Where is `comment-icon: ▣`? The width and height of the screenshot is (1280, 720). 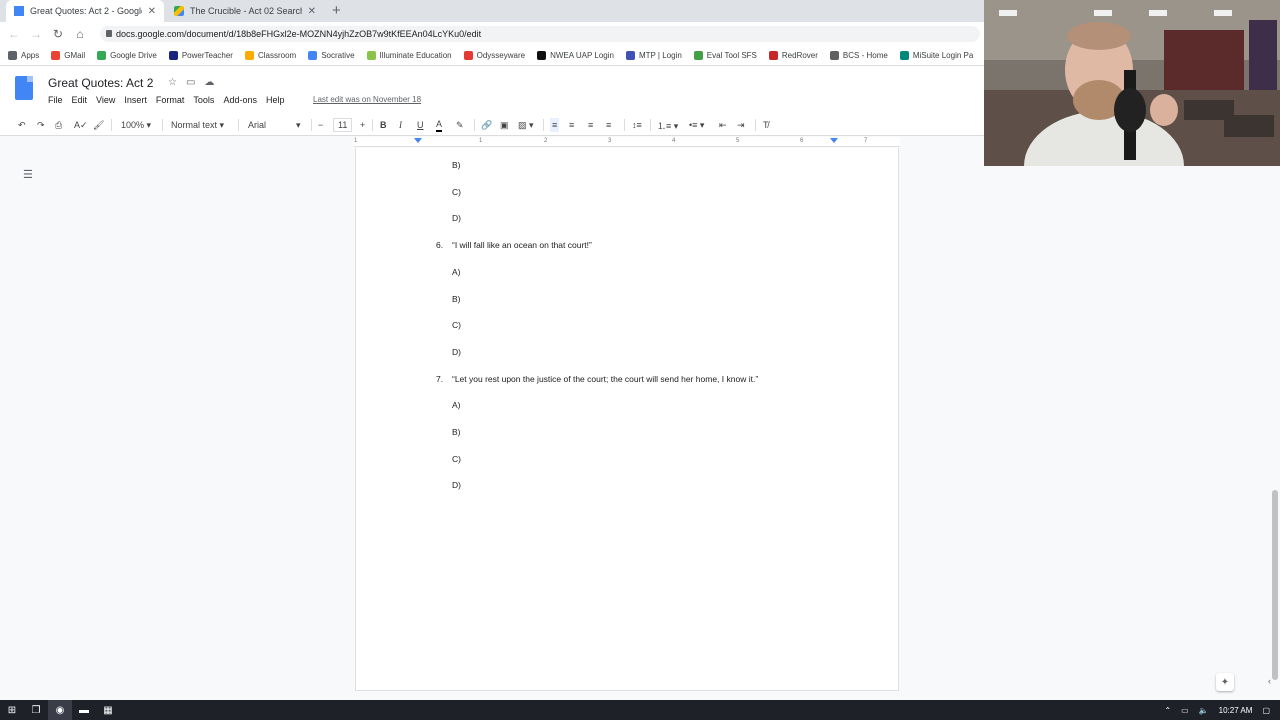 comment-icon: ▣ is located at coordinates (504, 125).